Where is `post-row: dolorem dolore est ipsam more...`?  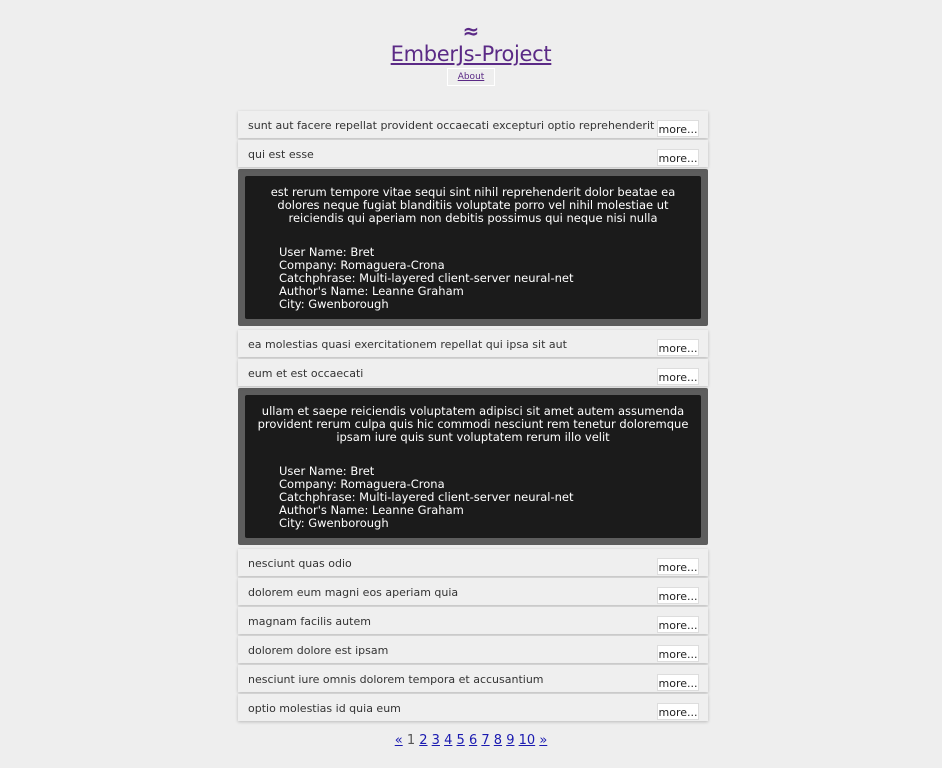
post-row: dolorem dolore est ipsam more... is located at coordinates (473, 649).